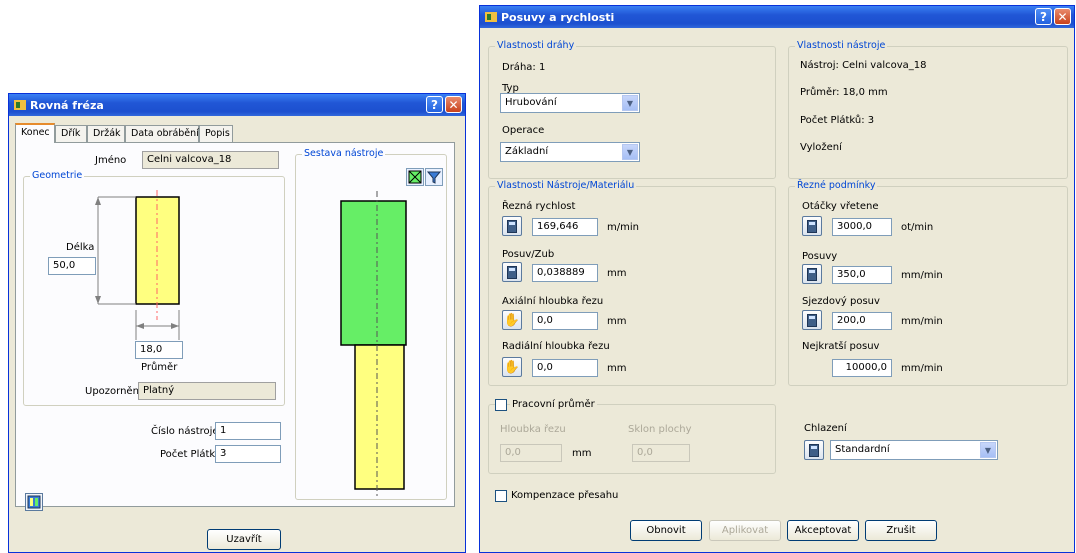  Describe the element at coordinates (841, 45) in the screenshot. I see `tool-properties-label: Vlastnosti nástroje` at that location.